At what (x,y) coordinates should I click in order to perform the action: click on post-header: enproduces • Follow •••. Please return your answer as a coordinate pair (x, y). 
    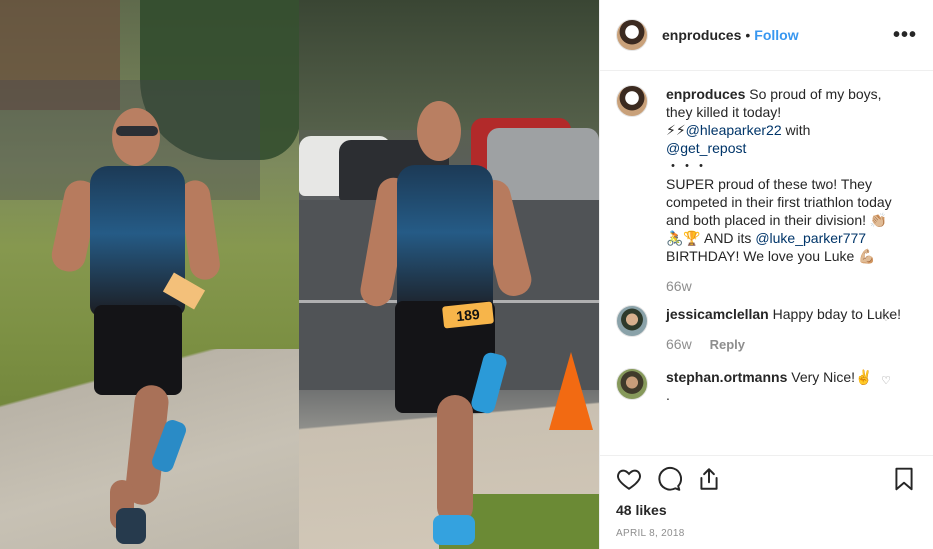
    Looking at the image, I should click on (766, 35).